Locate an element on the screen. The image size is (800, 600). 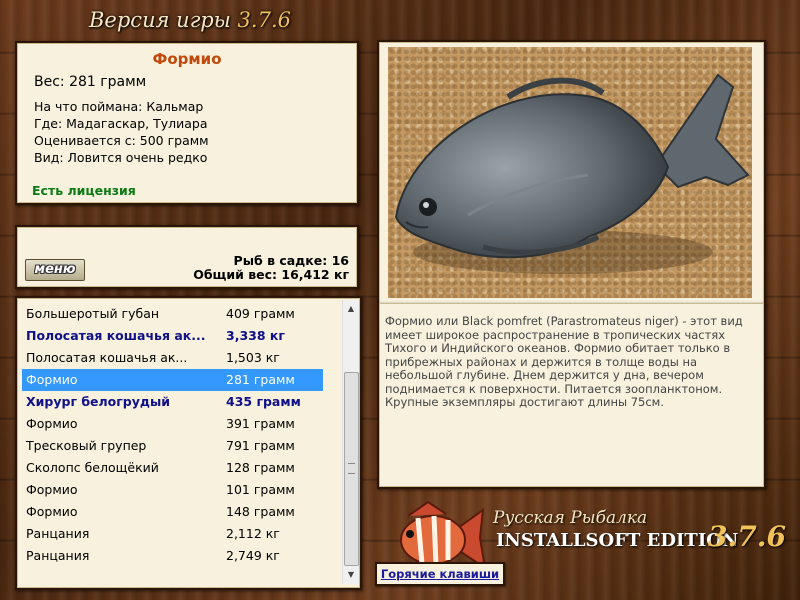
fish-row-name: Тресковый групер is located at coordinates (86, 445).